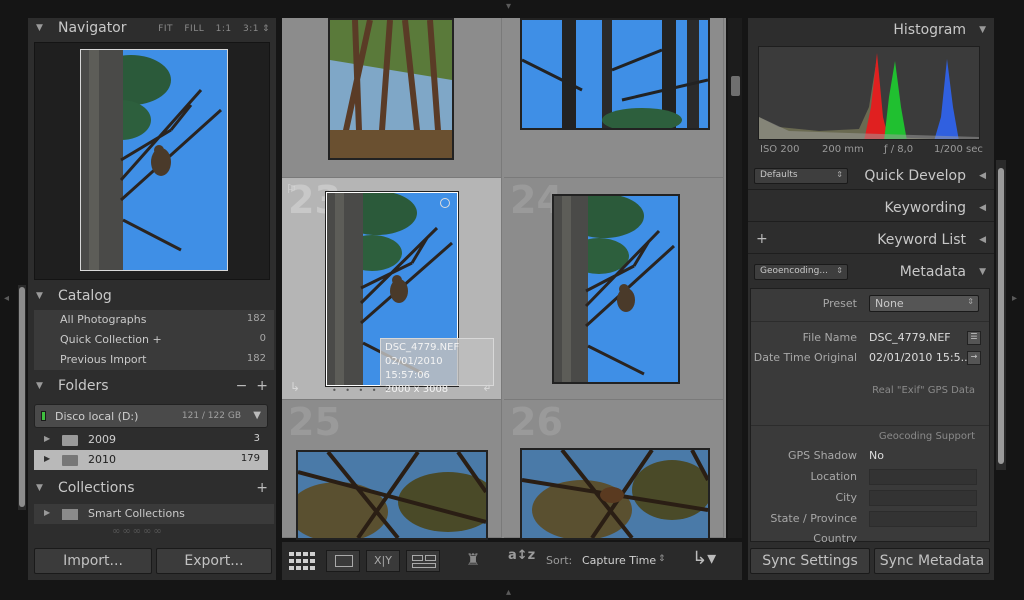  I want to click on edit-date-arrow-icon: →, so click(974, 358).